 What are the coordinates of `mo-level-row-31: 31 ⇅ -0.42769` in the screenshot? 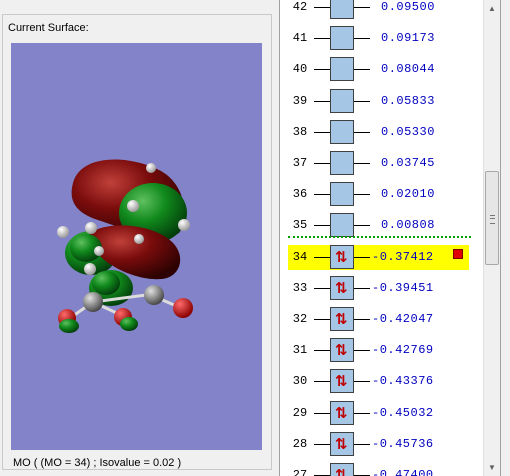 It's located at (381, 350).